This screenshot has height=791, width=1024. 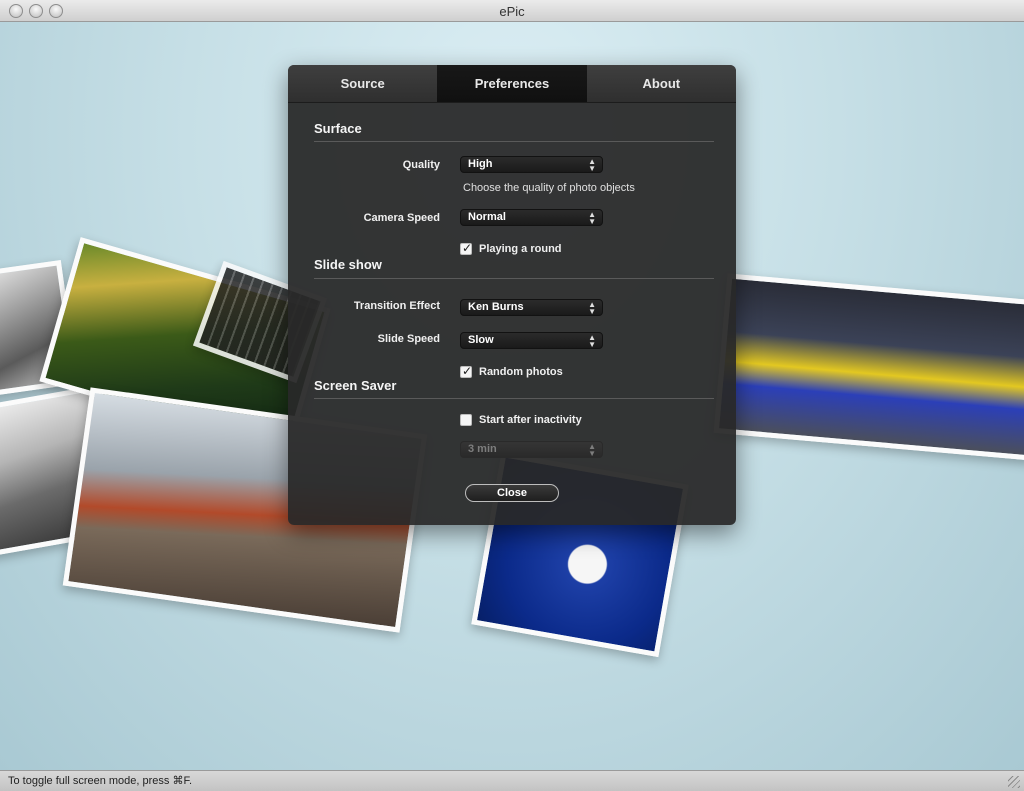 What do you see at coordinates (421, 165) in the screenshot?
I see `quality-label: Quality` at bounding box center [421, 165].